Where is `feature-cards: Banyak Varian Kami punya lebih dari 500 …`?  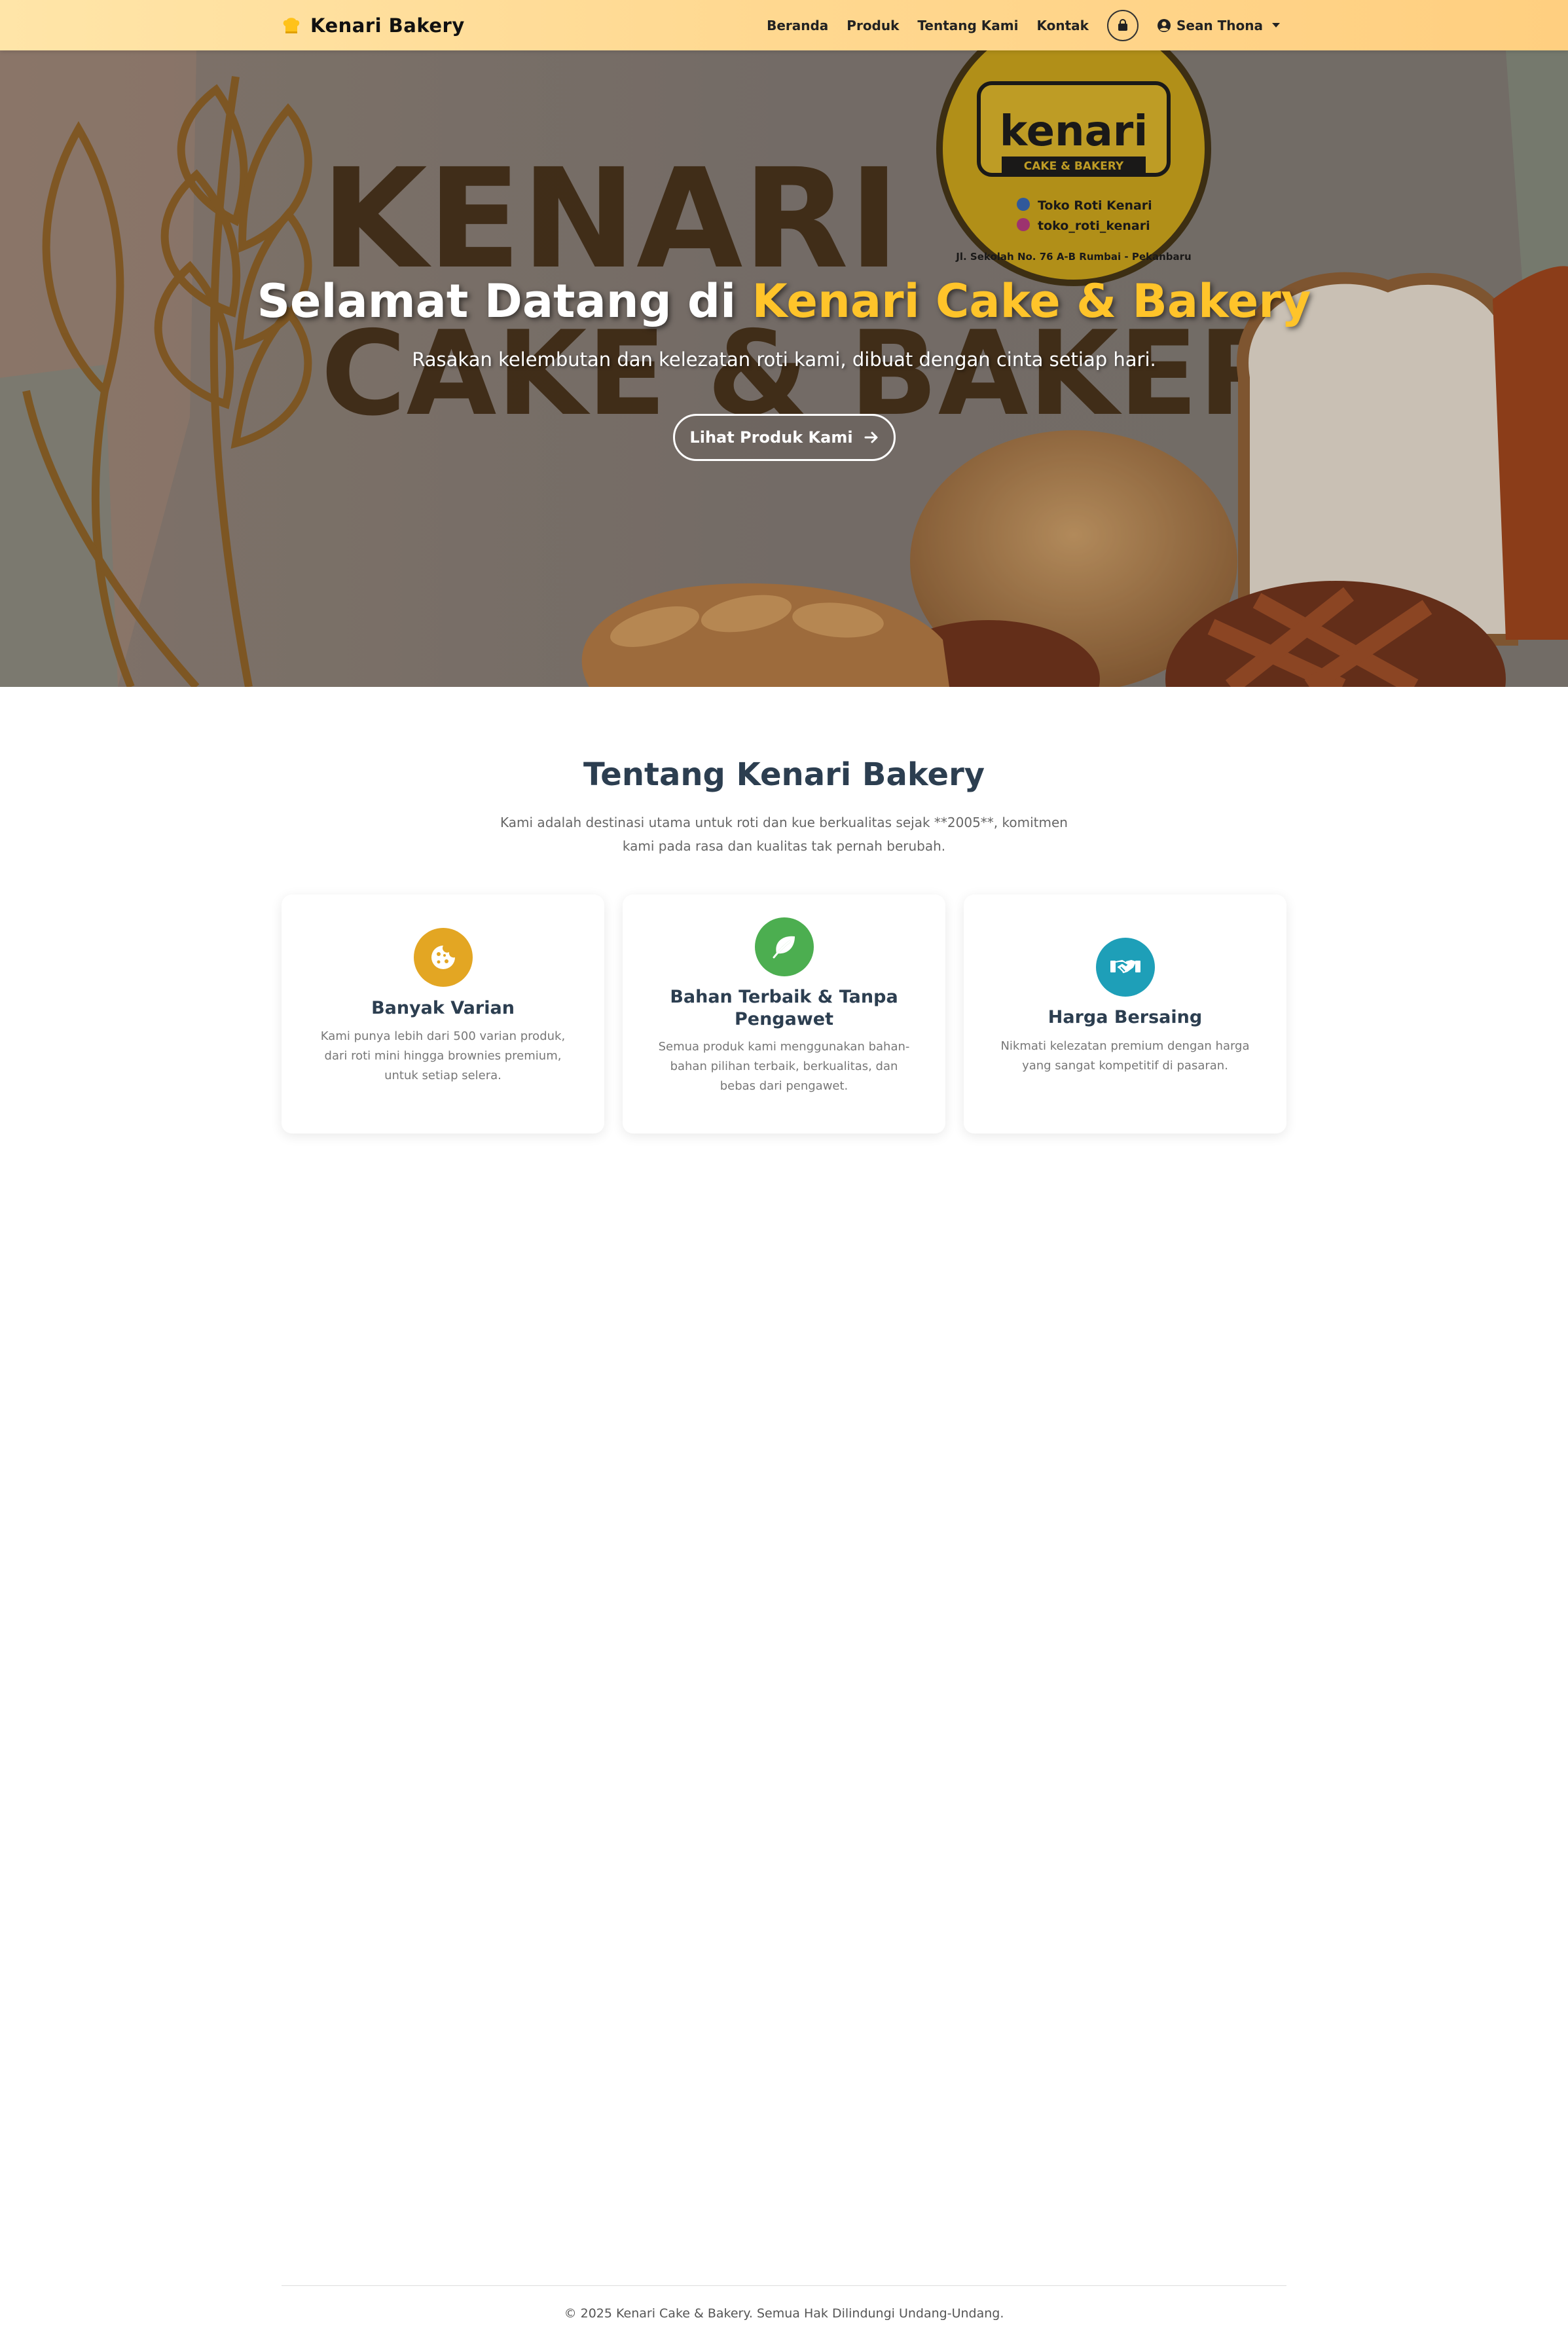 feature-cards: Banyak Varian Kami punya lebih dari 500 … is located at coordinates (784, 1014).